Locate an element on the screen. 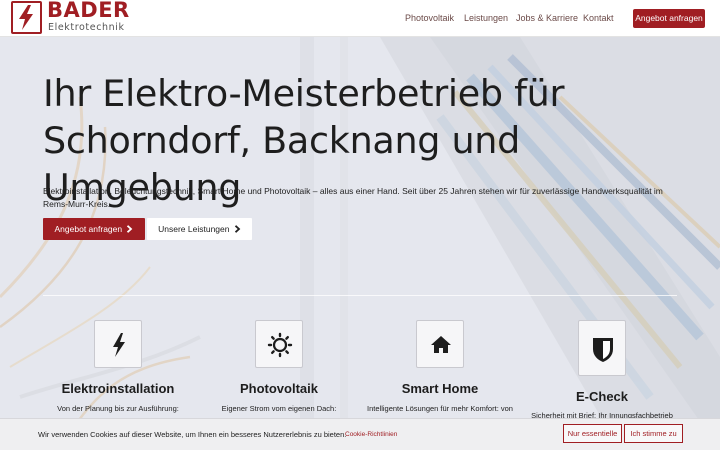  hero-quote-button-label: Angebot anfragen is located at coordinates (88, 229).